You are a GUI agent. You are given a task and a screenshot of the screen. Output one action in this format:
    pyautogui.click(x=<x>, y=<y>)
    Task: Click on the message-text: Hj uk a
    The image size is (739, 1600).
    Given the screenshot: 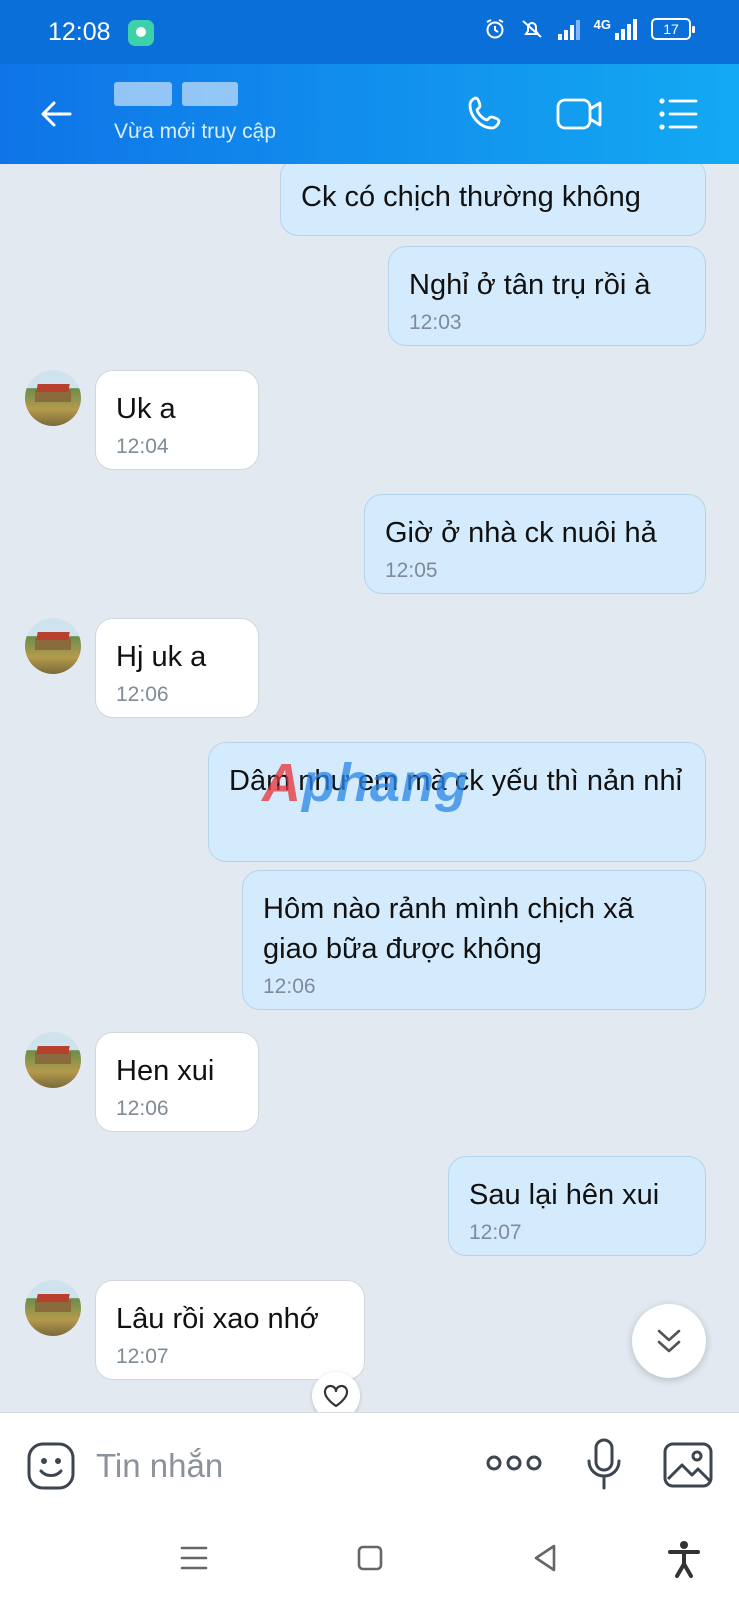 What is the action you would take?
    pyautogui.click(x=161, y=657)
    